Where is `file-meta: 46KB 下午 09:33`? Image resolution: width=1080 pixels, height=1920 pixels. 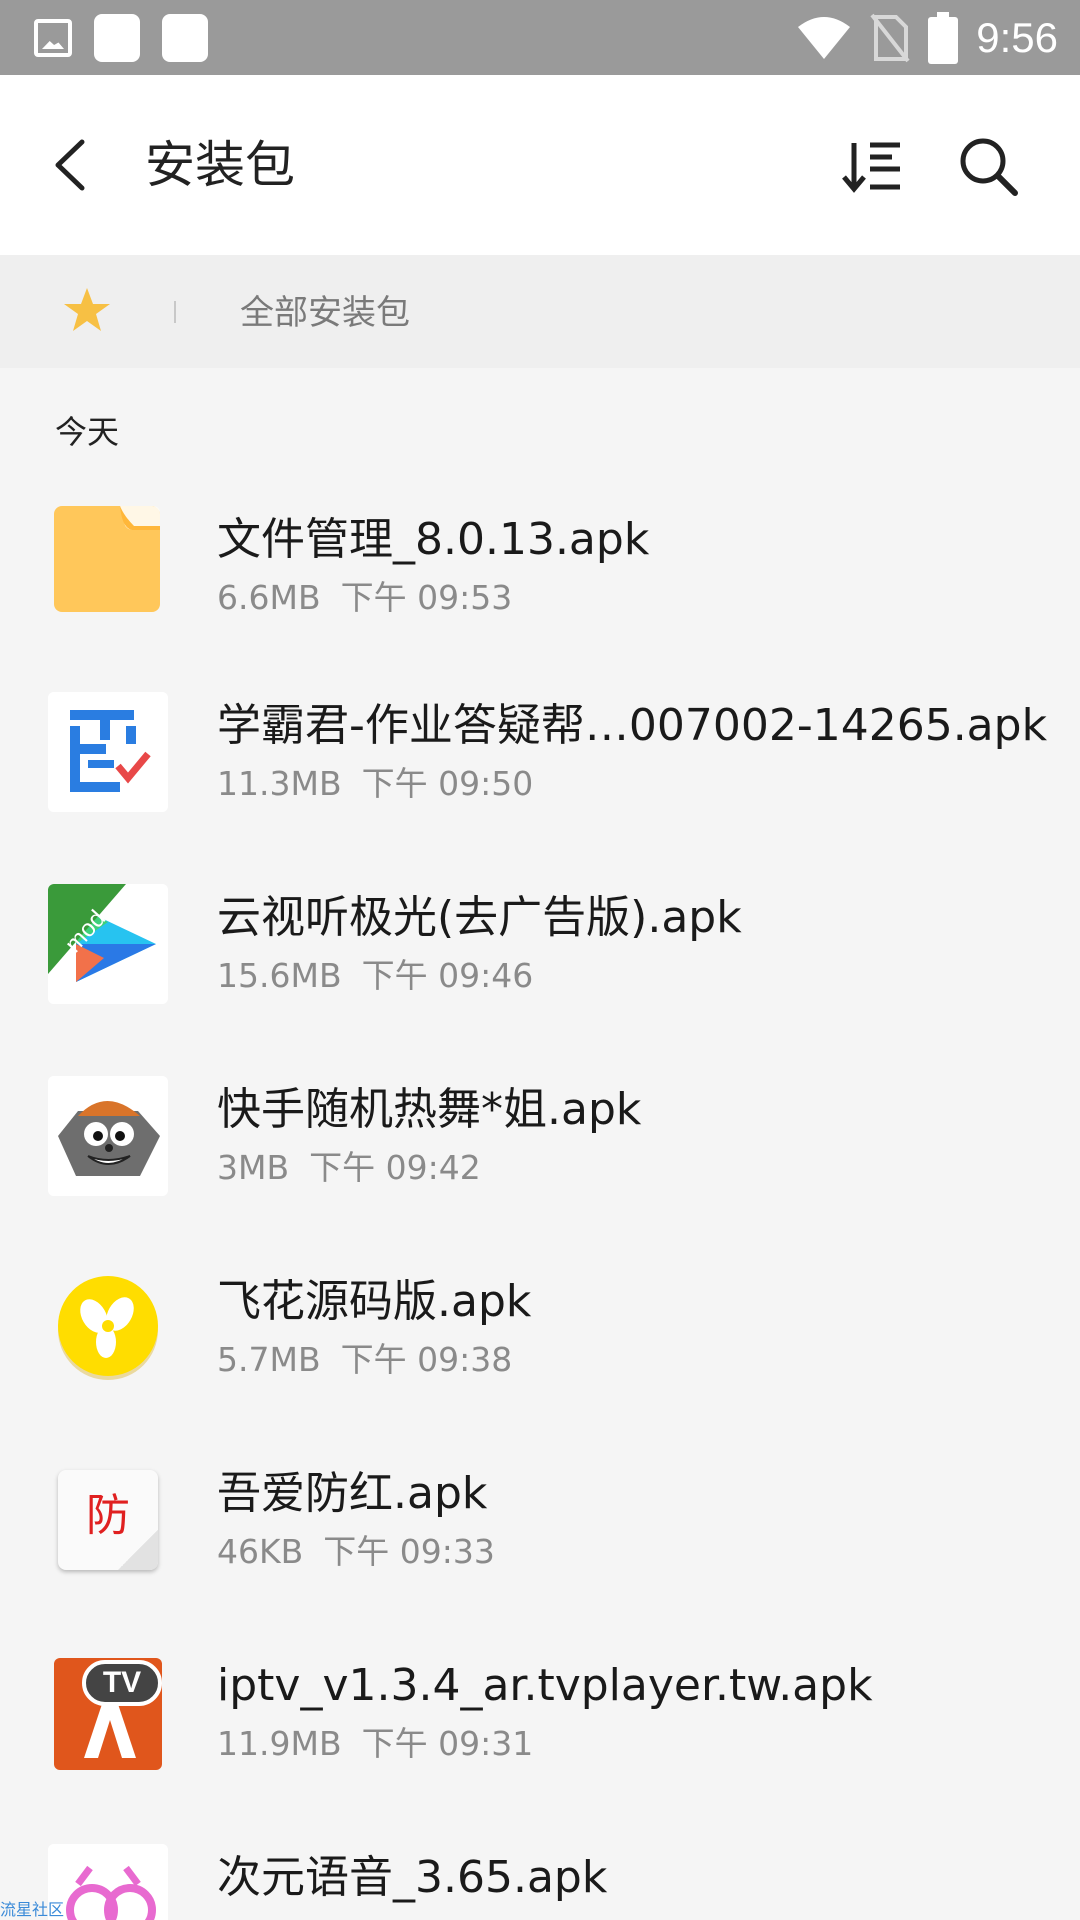
file-meta: 46KB 下午 09:33 is located at coordinates (356, 1552).